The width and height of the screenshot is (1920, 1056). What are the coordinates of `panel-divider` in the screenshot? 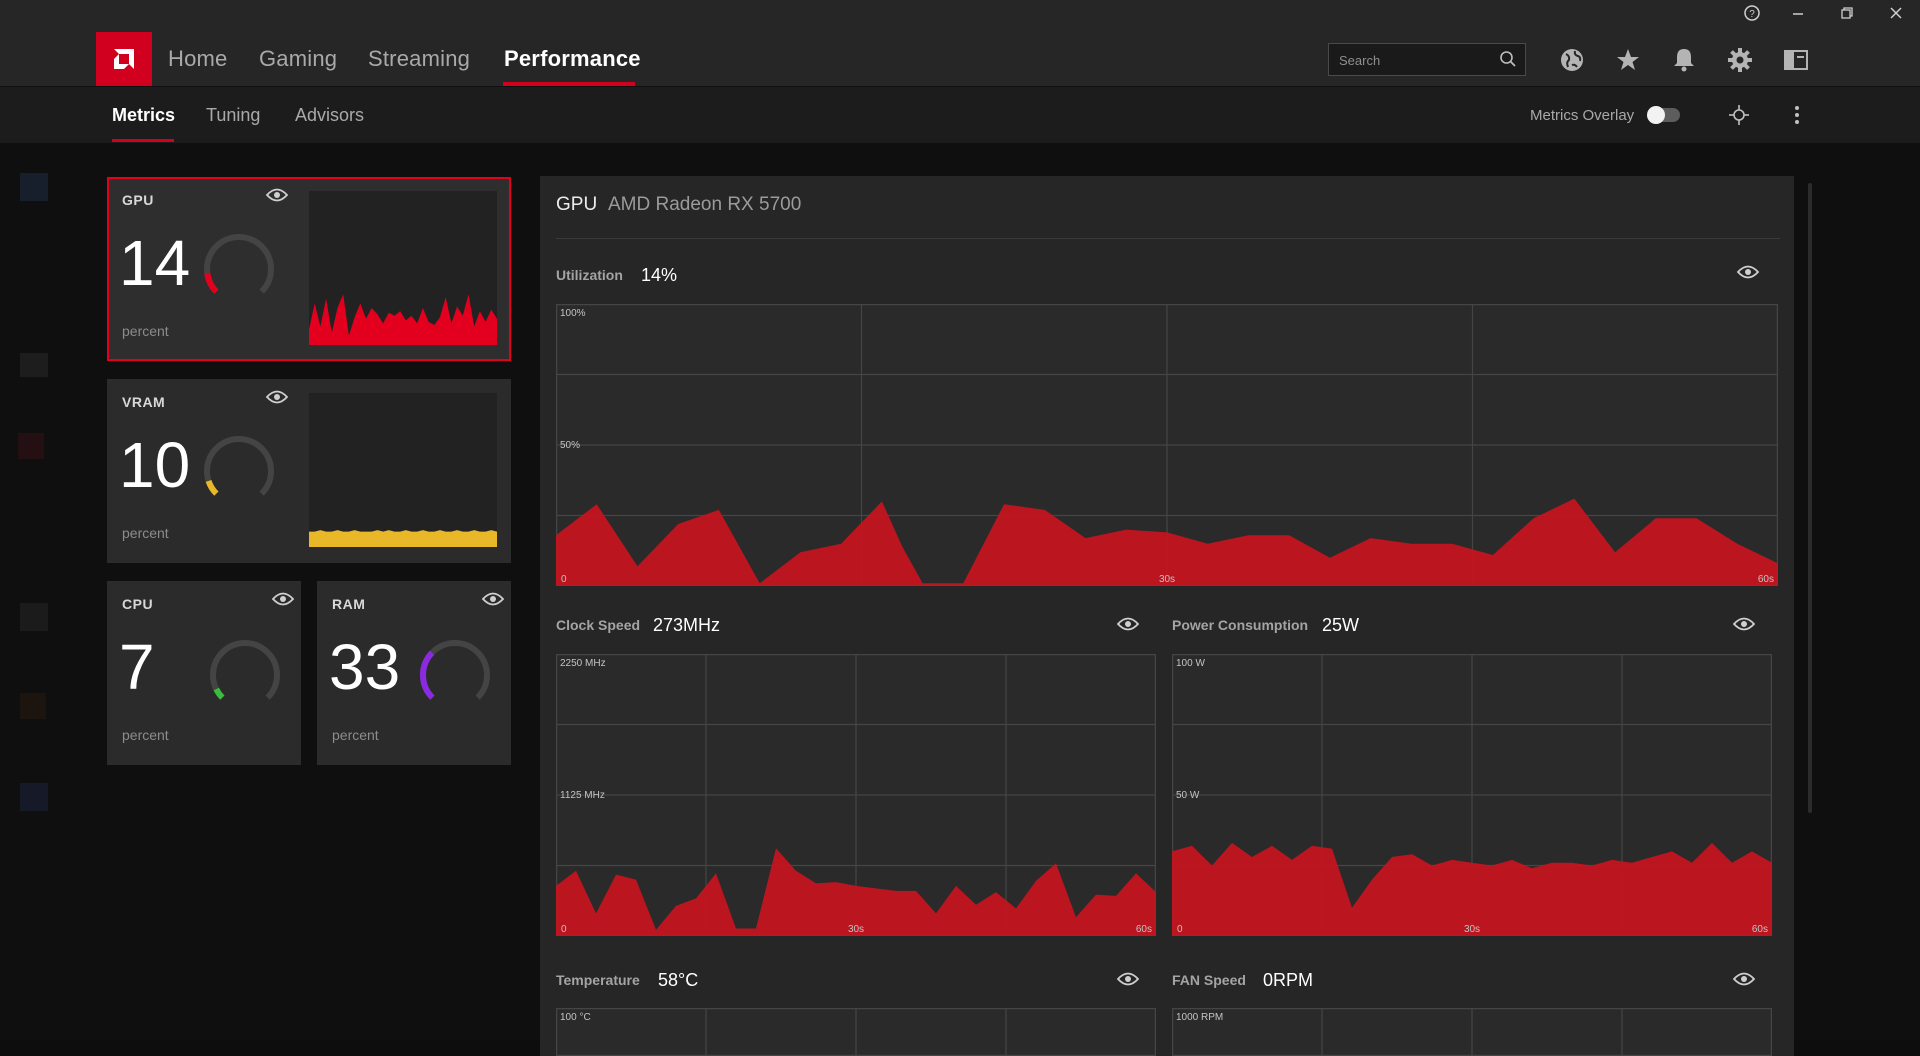 It's located at (1168, 238).